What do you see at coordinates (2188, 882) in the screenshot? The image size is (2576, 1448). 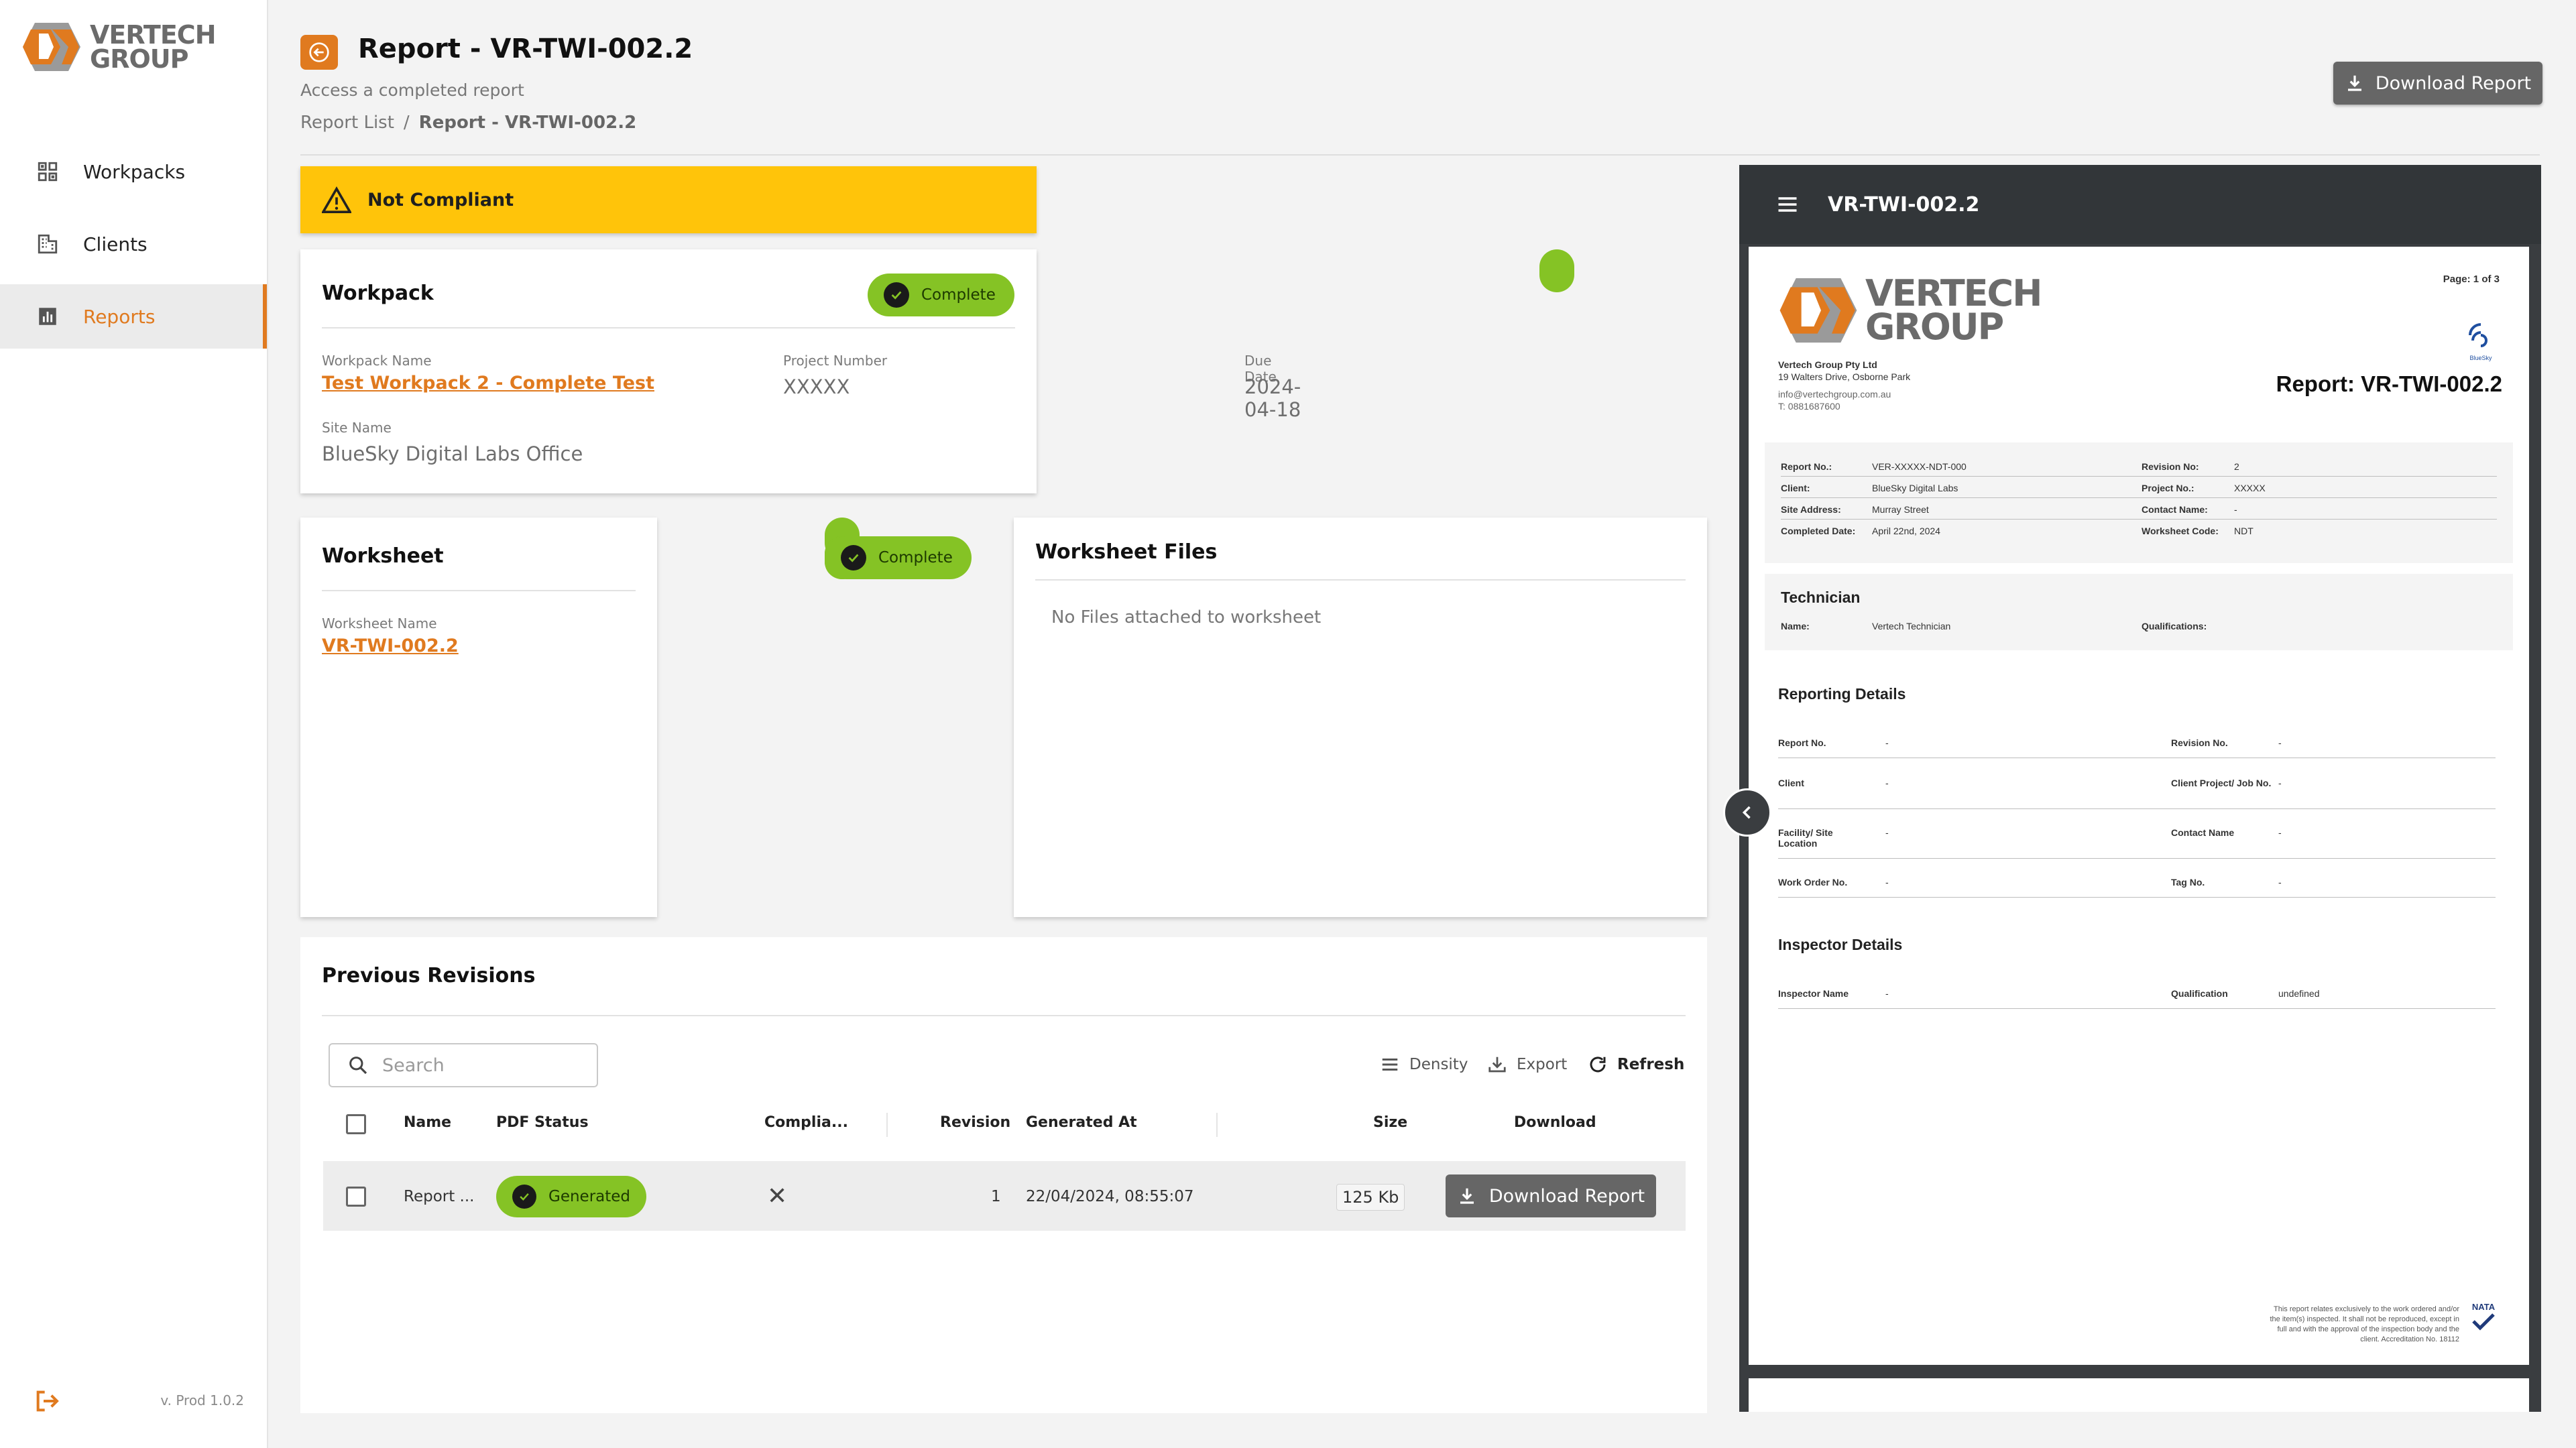 I see `pdf-rd-tag-label: Tag No.` at bounding box center [2188, 882].